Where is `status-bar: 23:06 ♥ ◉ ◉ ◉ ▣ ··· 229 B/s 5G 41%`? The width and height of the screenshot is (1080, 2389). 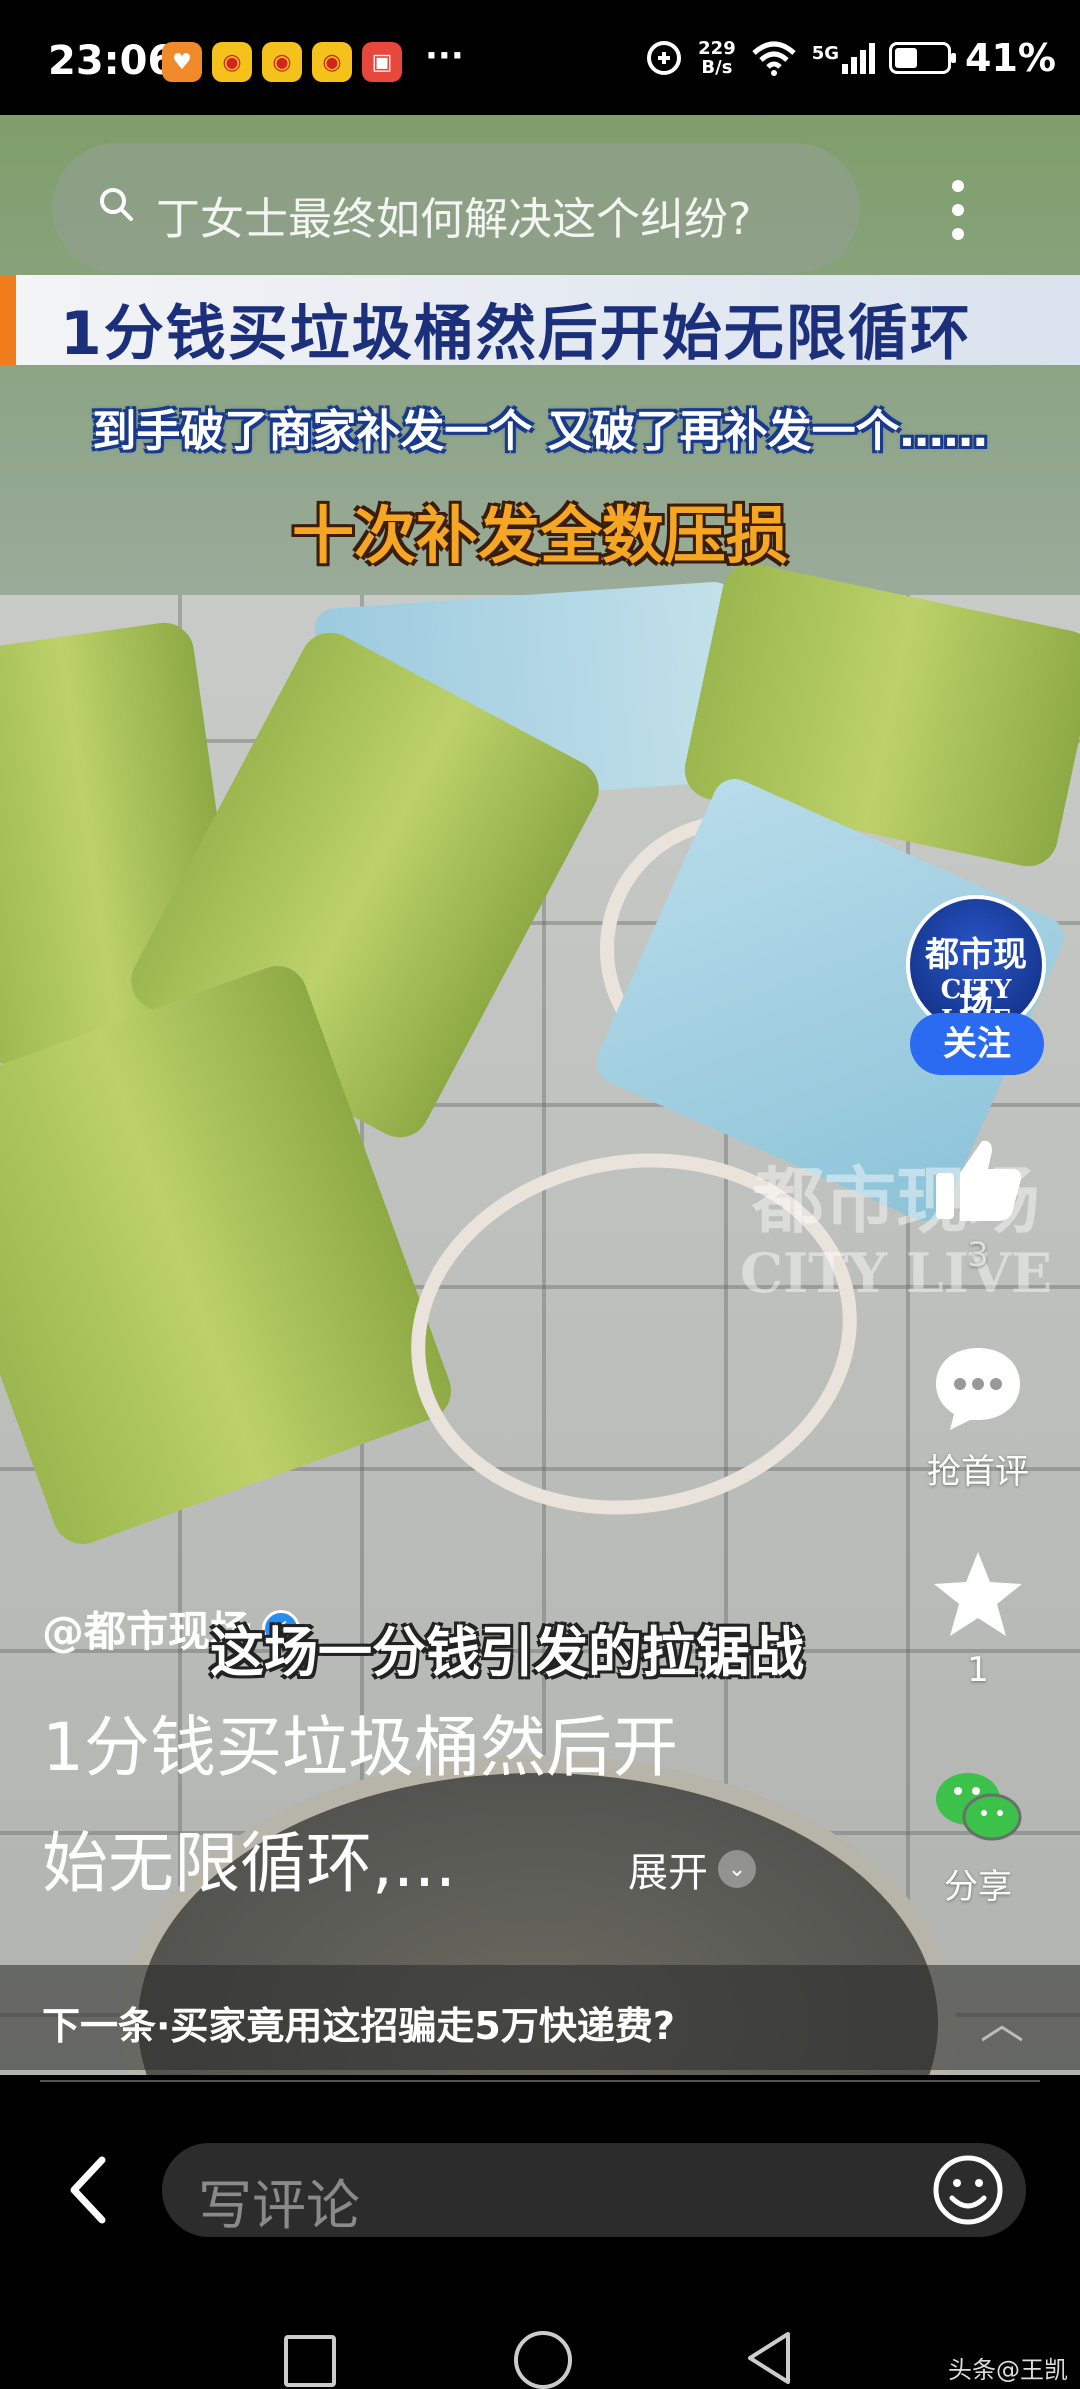
status-bar: 23:06 ♥ ◉ ◉ ◉ ▣ ··· 229 B/s 5G 41% is located at coordinates (540, 57).